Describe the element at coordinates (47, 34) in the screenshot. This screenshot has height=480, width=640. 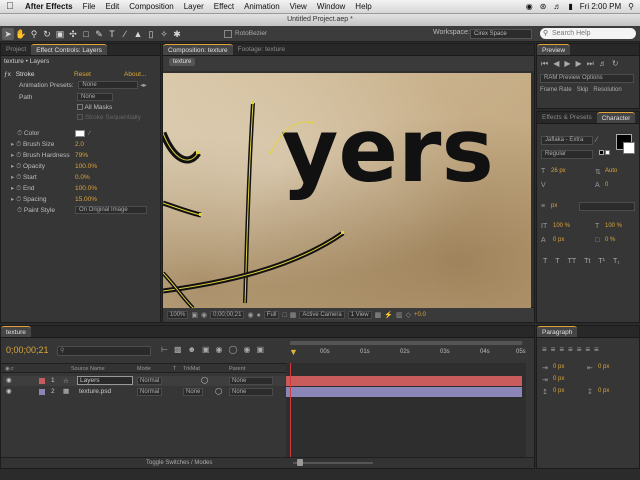
I see `rotation-tool-icon: ↻` at that location.